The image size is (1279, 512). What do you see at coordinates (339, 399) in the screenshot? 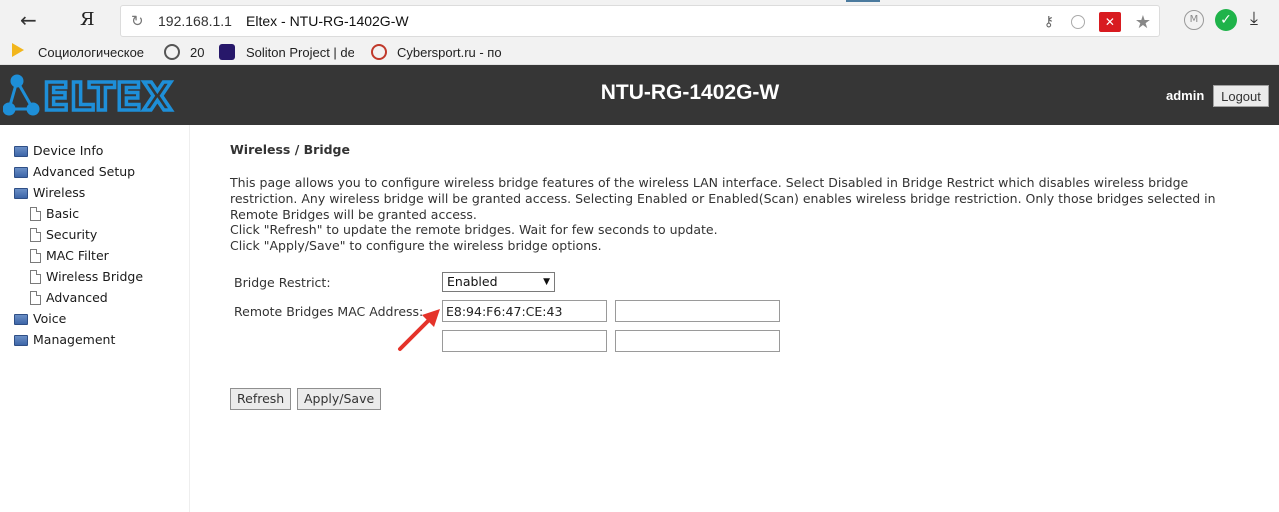
I see `apply-save-button: Apply/Save` at bounding box center [339, 399].